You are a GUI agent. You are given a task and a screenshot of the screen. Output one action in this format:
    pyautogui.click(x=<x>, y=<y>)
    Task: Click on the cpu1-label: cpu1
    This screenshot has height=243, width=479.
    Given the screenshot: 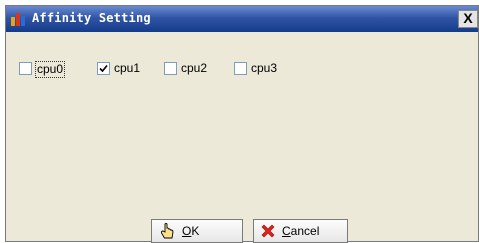 What is the action you would take?
    pyautogui.click(x=127, y=68)
    